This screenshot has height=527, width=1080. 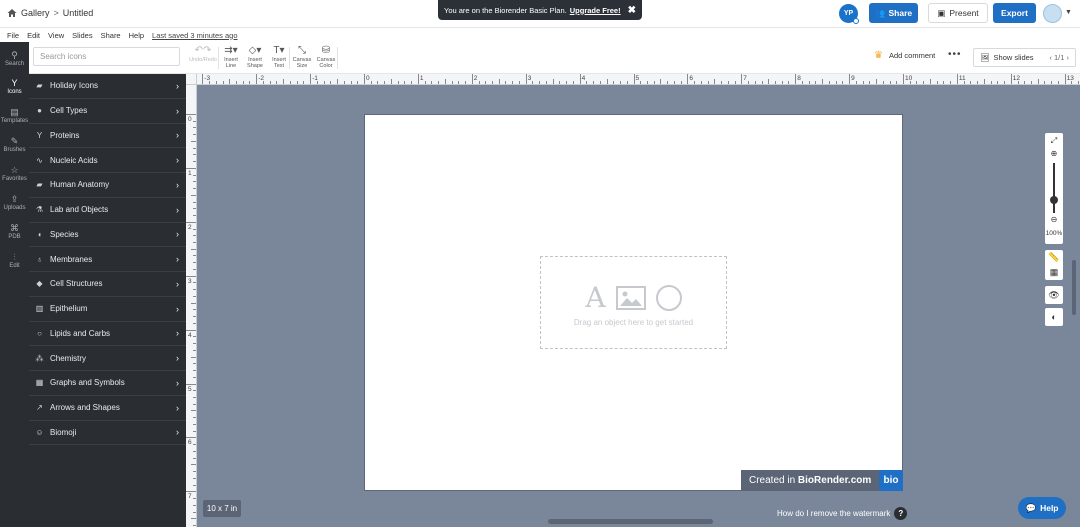 What do you see at coordinates (107, 210) in the screenshot?
I see `category-lab-and-objects: ⚗ Lab and Objects ›` at bounding box center [107, 210].